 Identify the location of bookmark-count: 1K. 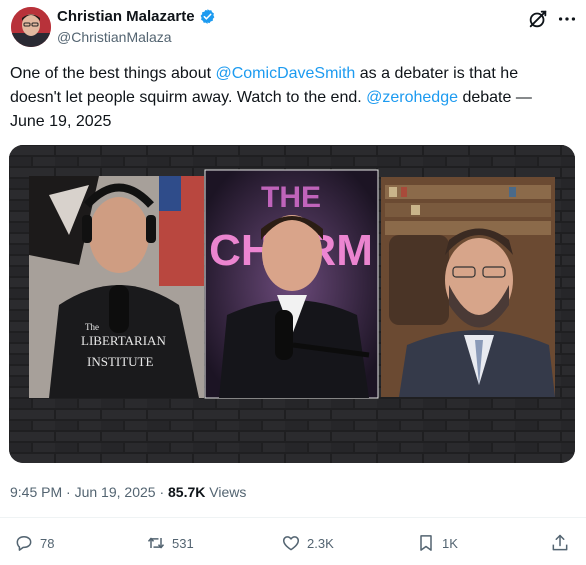
(450, 543).